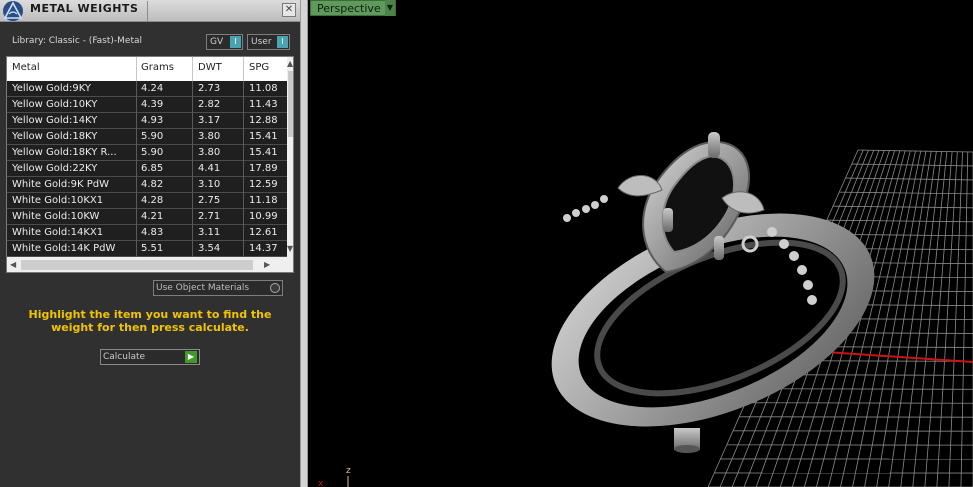  I want to click on metal-cell: Yellow Gold:18KY, so click(55, 136).